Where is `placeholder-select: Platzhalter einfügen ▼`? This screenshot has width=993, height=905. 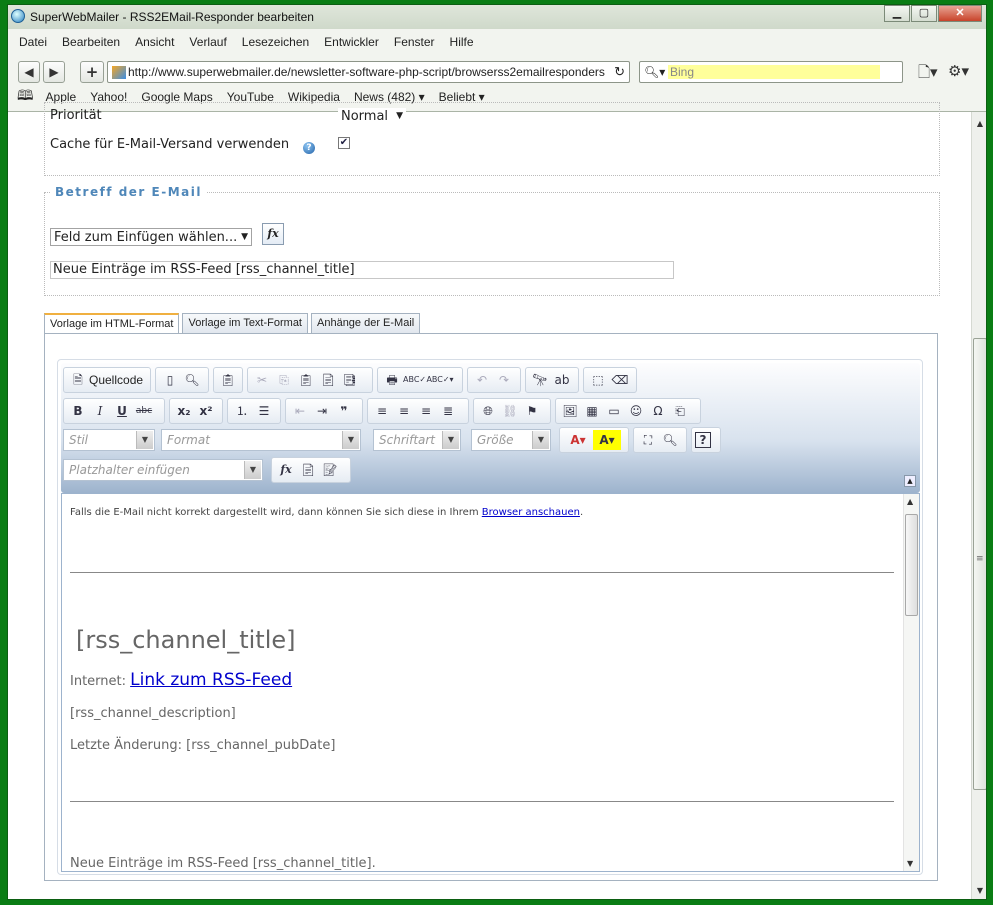
placeholder-select: Platzhalter einfügen ▼ is located at coordinates (163, 470).